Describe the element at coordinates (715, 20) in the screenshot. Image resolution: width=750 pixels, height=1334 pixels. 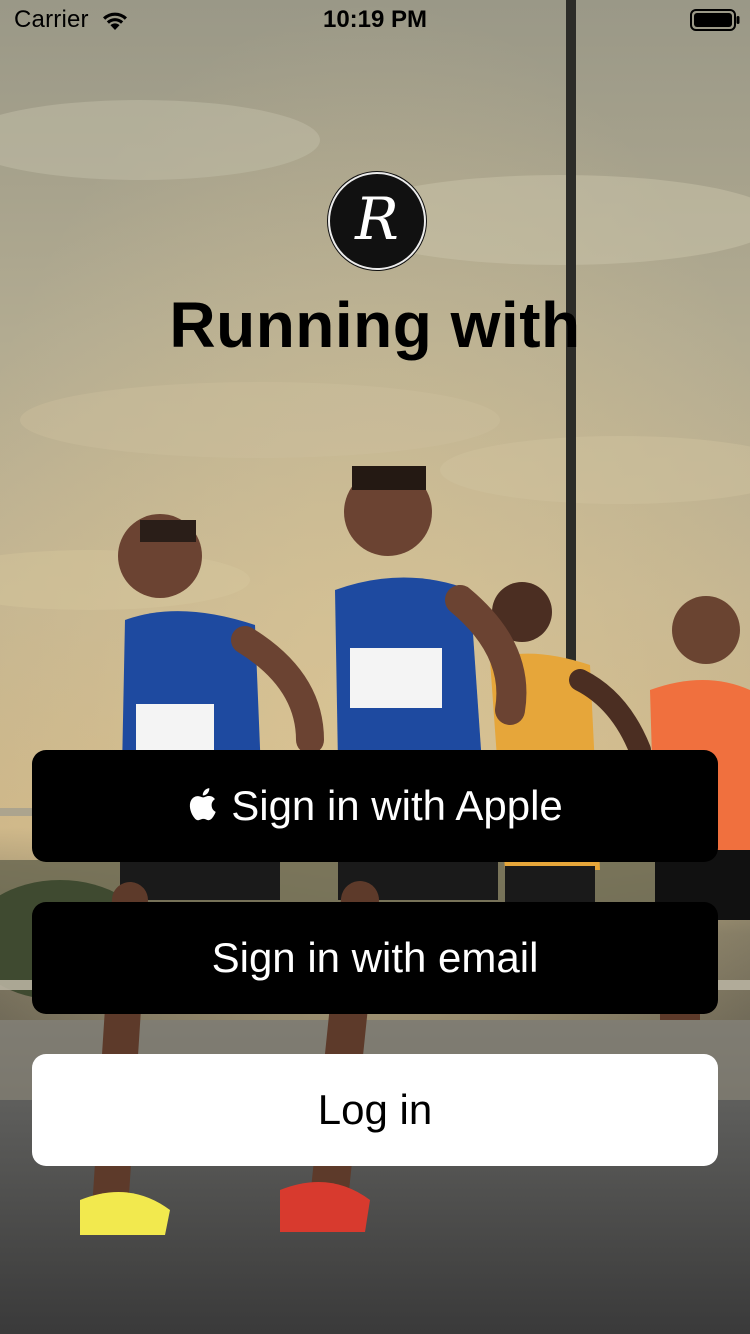
I see `battery-icon` at that location.